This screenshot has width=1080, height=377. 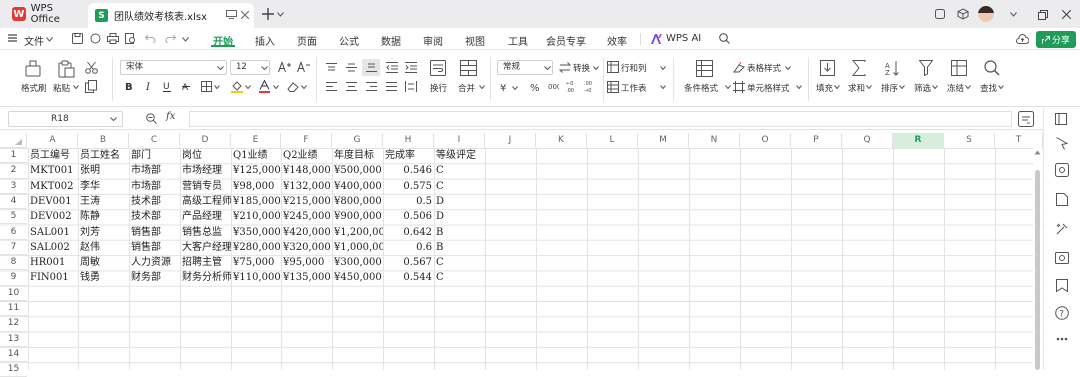 I want to click on zoom-icon, so click(x=151, y=118).